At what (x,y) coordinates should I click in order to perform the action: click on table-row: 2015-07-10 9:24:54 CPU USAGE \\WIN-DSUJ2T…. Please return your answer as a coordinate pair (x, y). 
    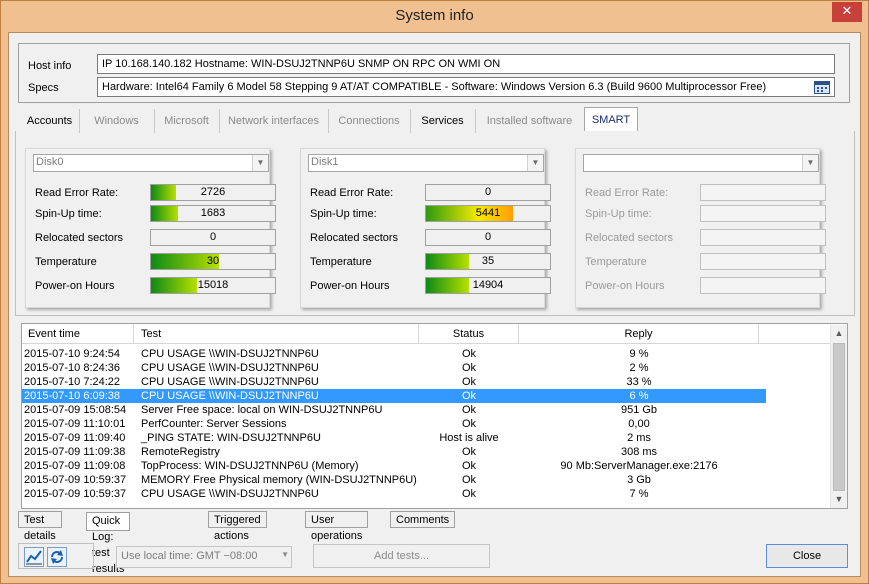
    Looking at the image, I should click on (394, 354).